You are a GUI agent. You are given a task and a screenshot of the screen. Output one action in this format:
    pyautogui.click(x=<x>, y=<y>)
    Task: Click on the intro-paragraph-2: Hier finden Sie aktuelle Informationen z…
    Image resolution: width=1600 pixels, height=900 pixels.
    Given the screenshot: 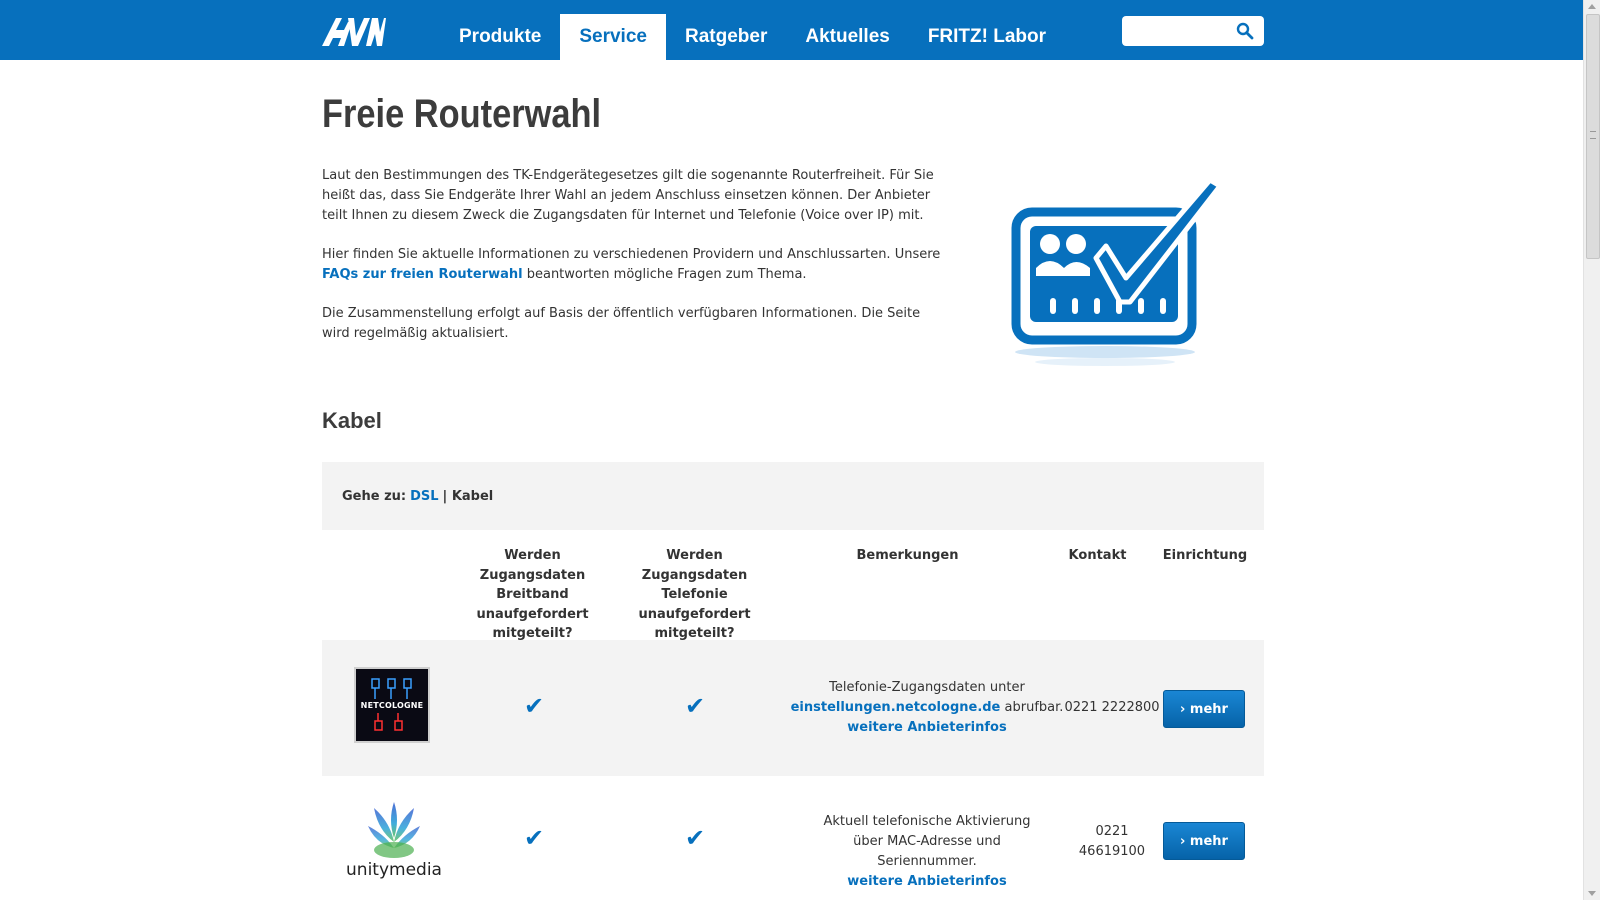 What is the action you would take?
    pyautogui.click(x=632, y=265)
    